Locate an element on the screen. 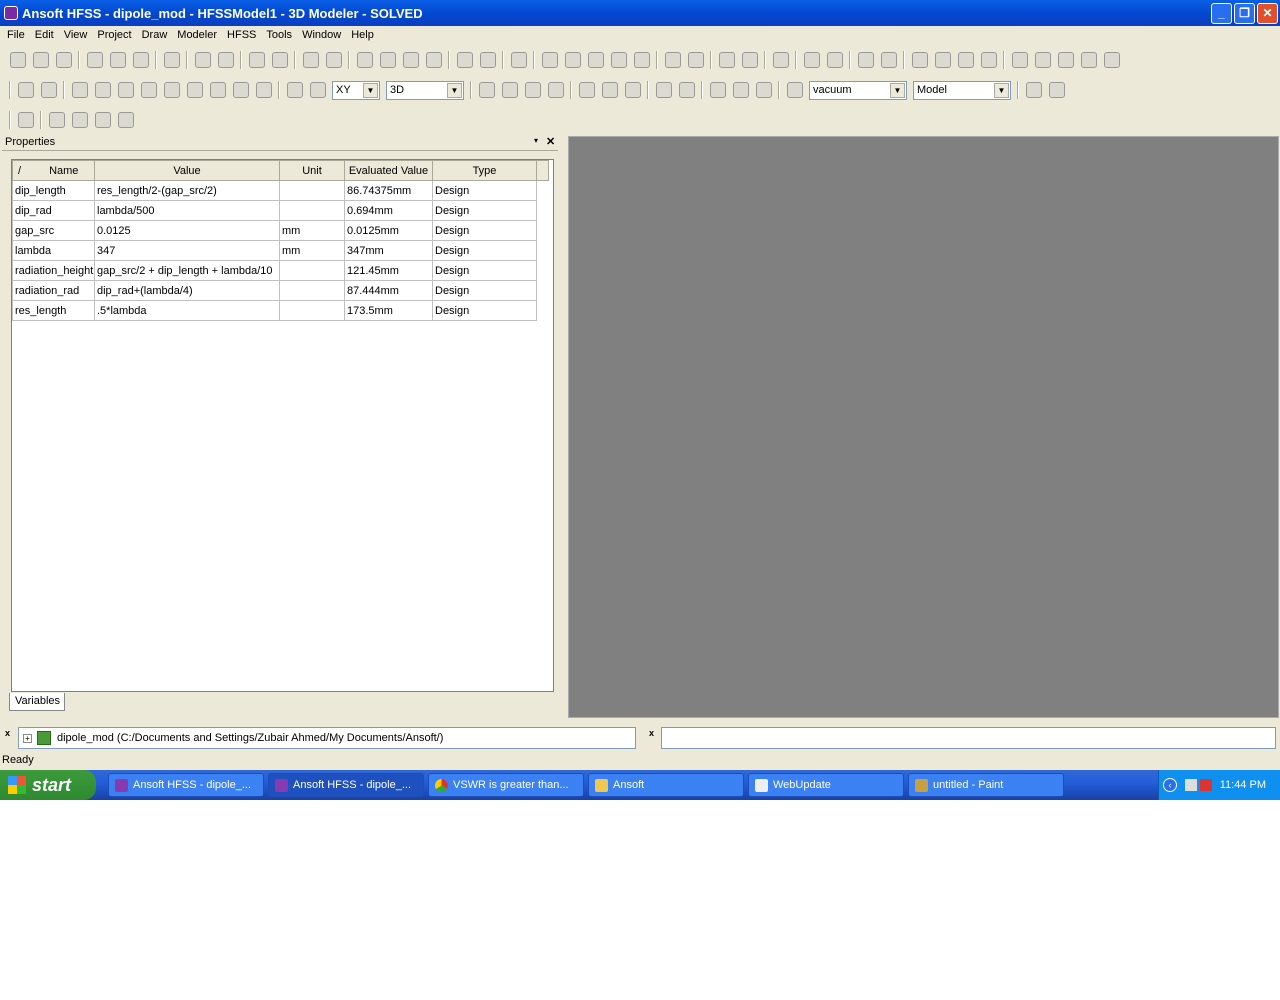 This screenshot has height=1000, width=1280. view-select: 3D ▼ is located at coordinates (425, 90).